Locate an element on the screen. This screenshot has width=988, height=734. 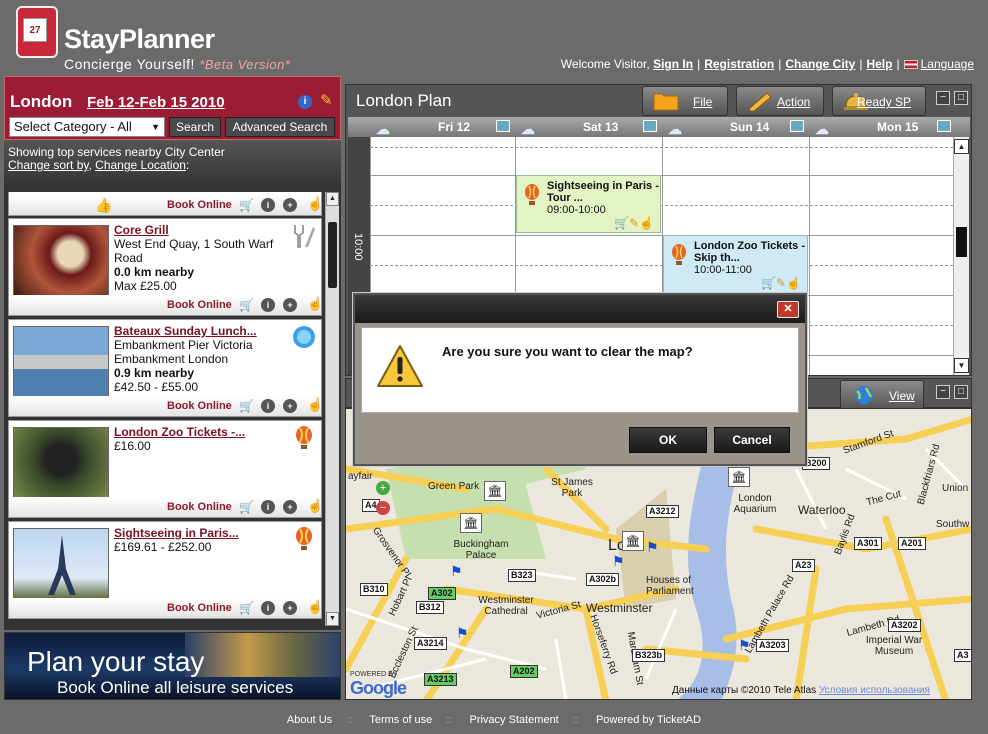
advanced-search-button: Advanced Search is located at coordinates (280, 127).